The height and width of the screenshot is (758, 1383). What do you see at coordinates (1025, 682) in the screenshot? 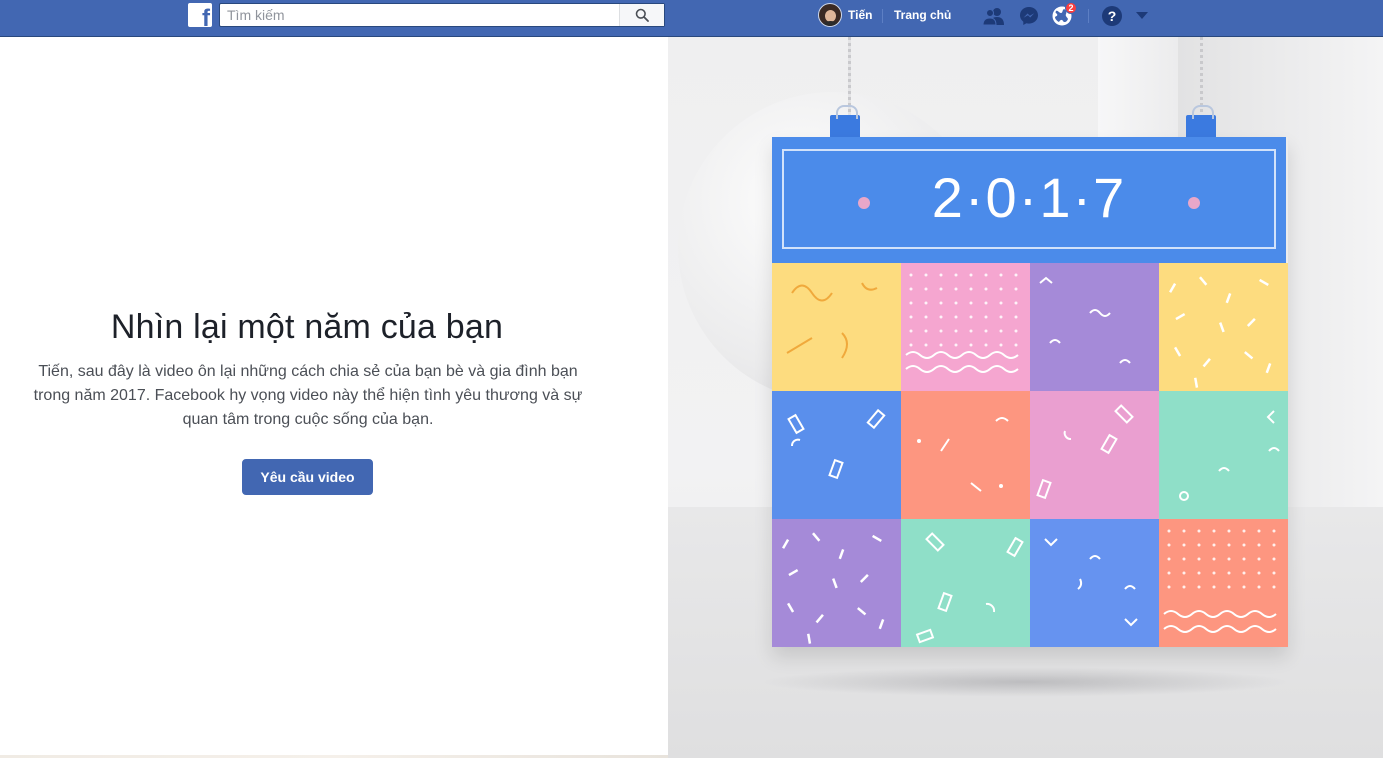
I see `calendar-shadow` at bounding box center [1025, 682].